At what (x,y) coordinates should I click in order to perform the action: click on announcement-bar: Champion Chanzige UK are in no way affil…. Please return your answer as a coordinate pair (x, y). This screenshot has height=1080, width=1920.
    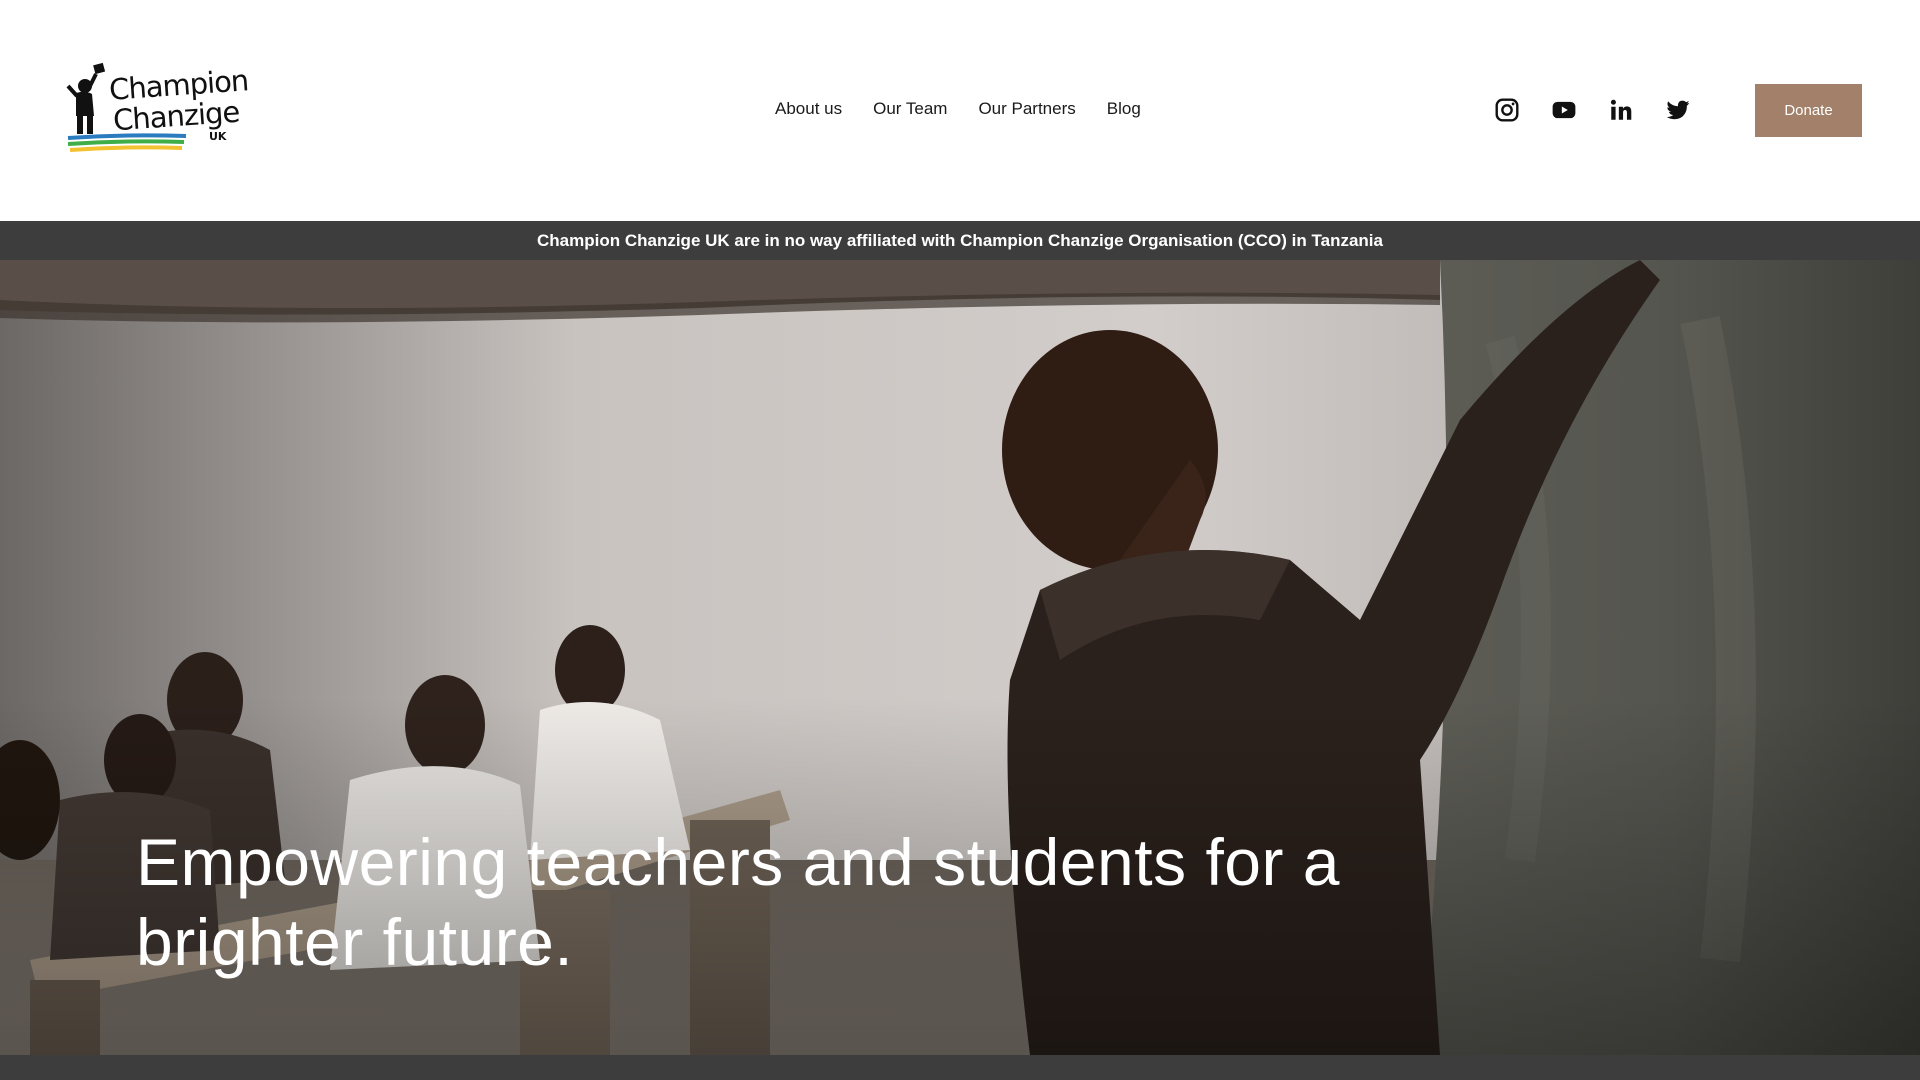
    Looking at the image, I should click on (960, 240).